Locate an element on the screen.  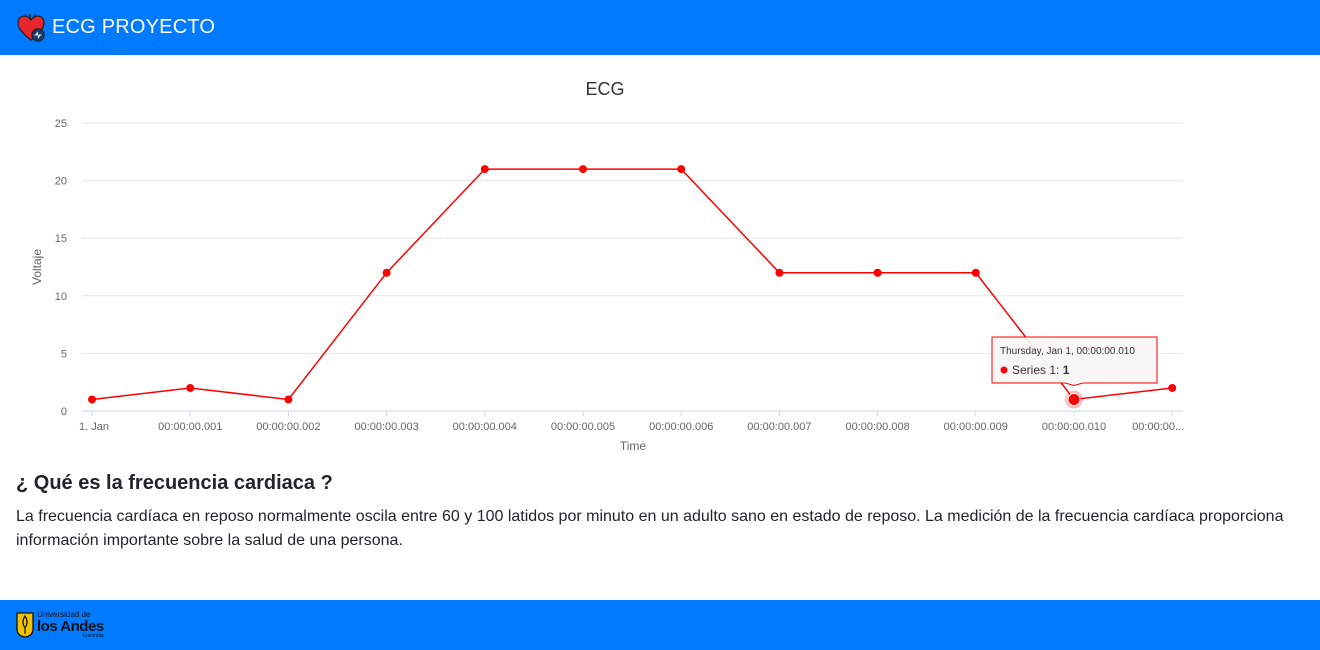
x-tick-label: 00:00:00.004 is located at coordinates (485, 427).